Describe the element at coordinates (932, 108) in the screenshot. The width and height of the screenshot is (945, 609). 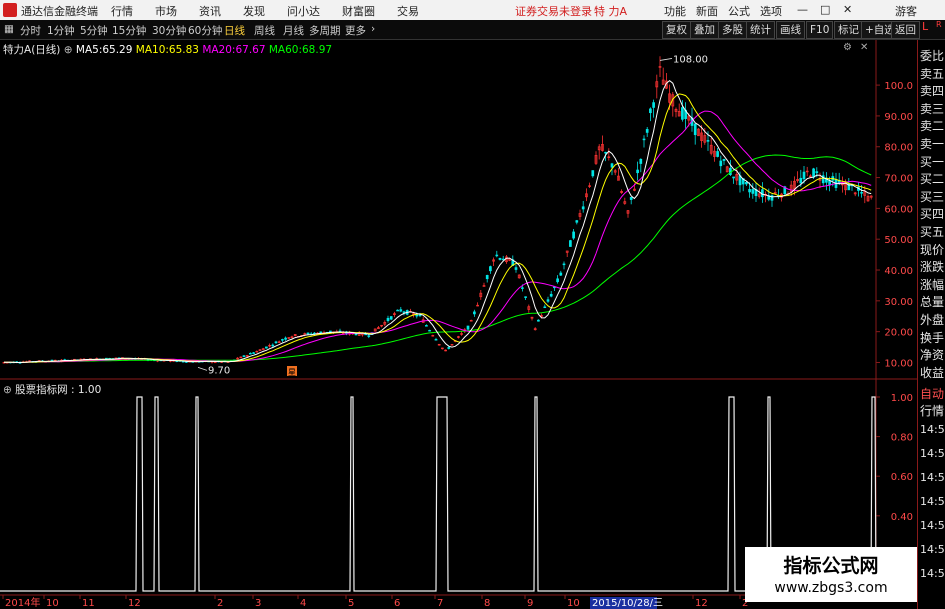
I see `quote-field-3: 卖三` at that location.